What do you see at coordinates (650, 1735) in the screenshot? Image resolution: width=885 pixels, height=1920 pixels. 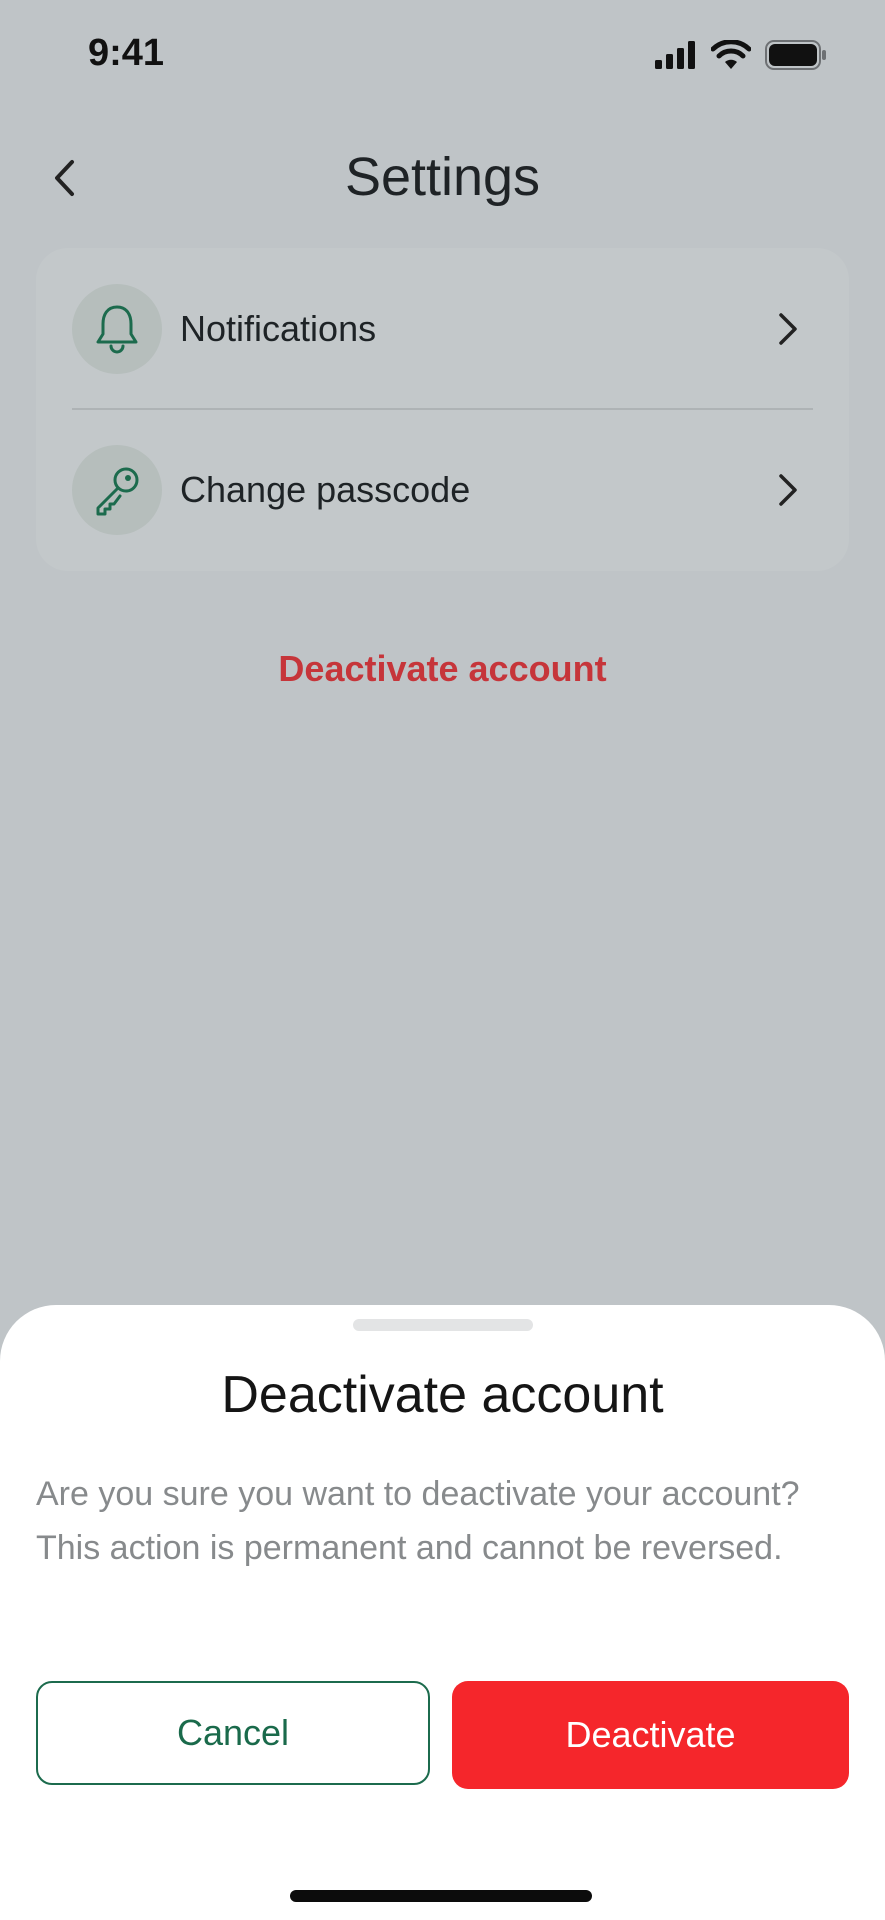 I see `deactivate-button: Deactivate` at bounding box center [650, 1735].